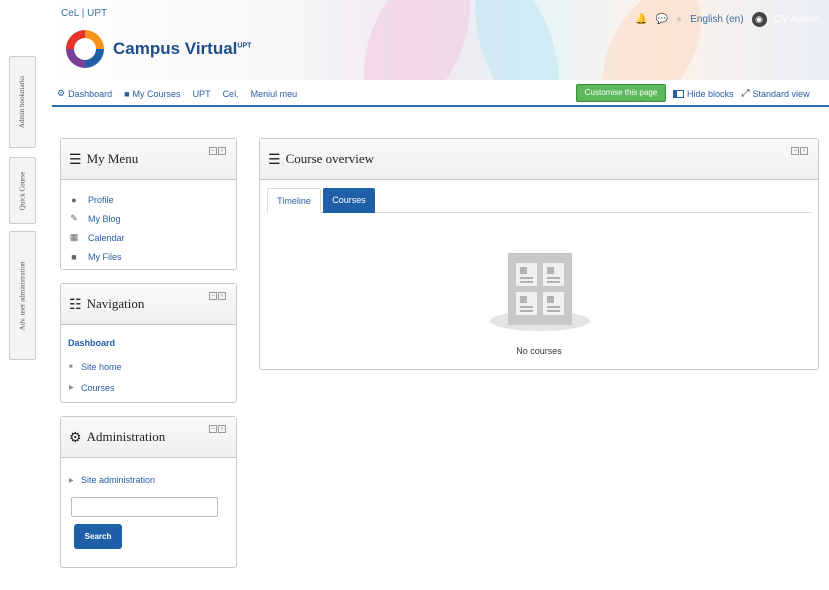 This screenshot has height=590, width=829. I want to click on admin-site-administration: ▶ Site administration, so click(152, 480).